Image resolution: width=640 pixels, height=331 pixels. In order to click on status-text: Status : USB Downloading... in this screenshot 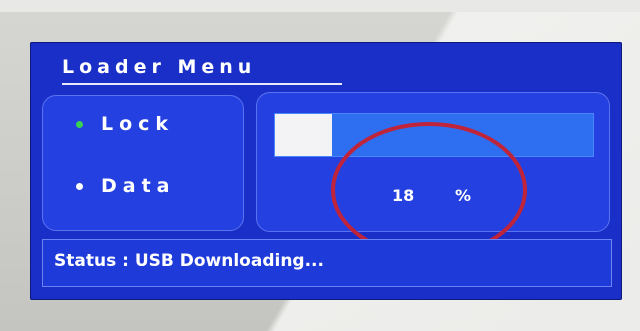, I will do `click(189, 261)`.